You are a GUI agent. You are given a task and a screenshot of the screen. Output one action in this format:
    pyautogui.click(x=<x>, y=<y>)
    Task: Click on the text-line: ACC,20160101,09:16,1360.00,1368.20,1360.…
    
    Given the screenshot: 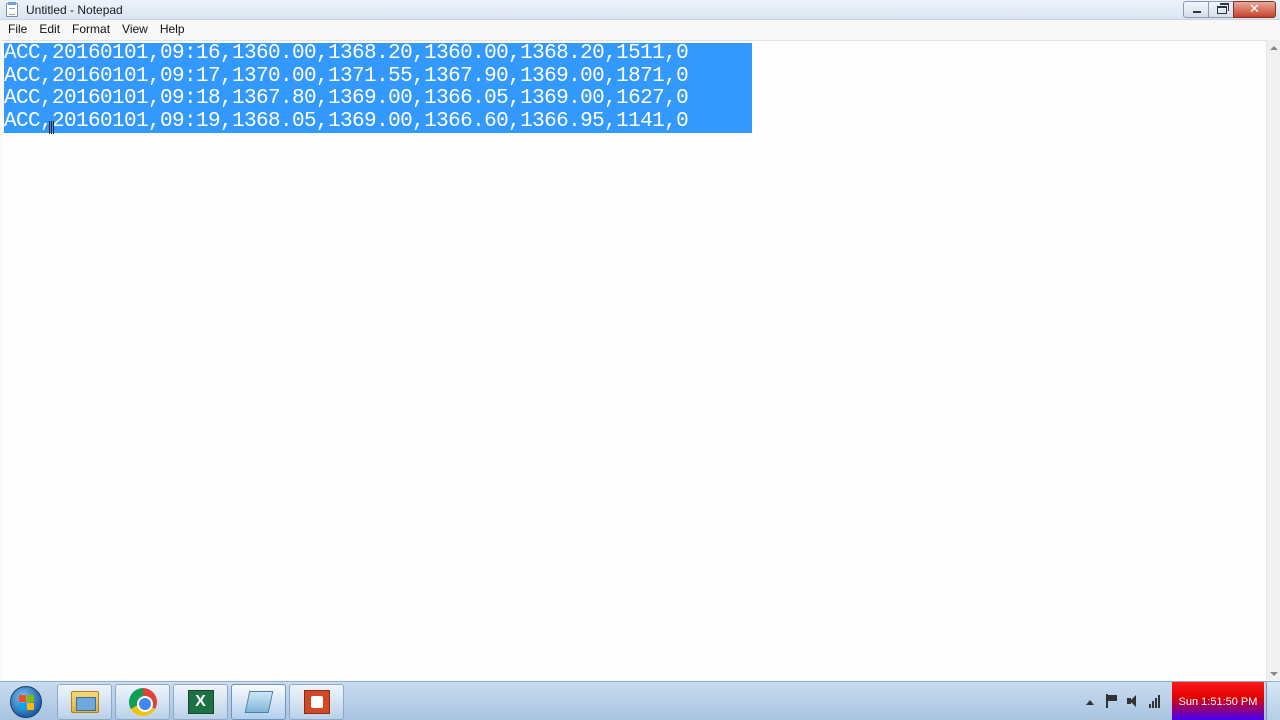 What is the action you would take?
    pyautogui.click(x=378, y=54)
    